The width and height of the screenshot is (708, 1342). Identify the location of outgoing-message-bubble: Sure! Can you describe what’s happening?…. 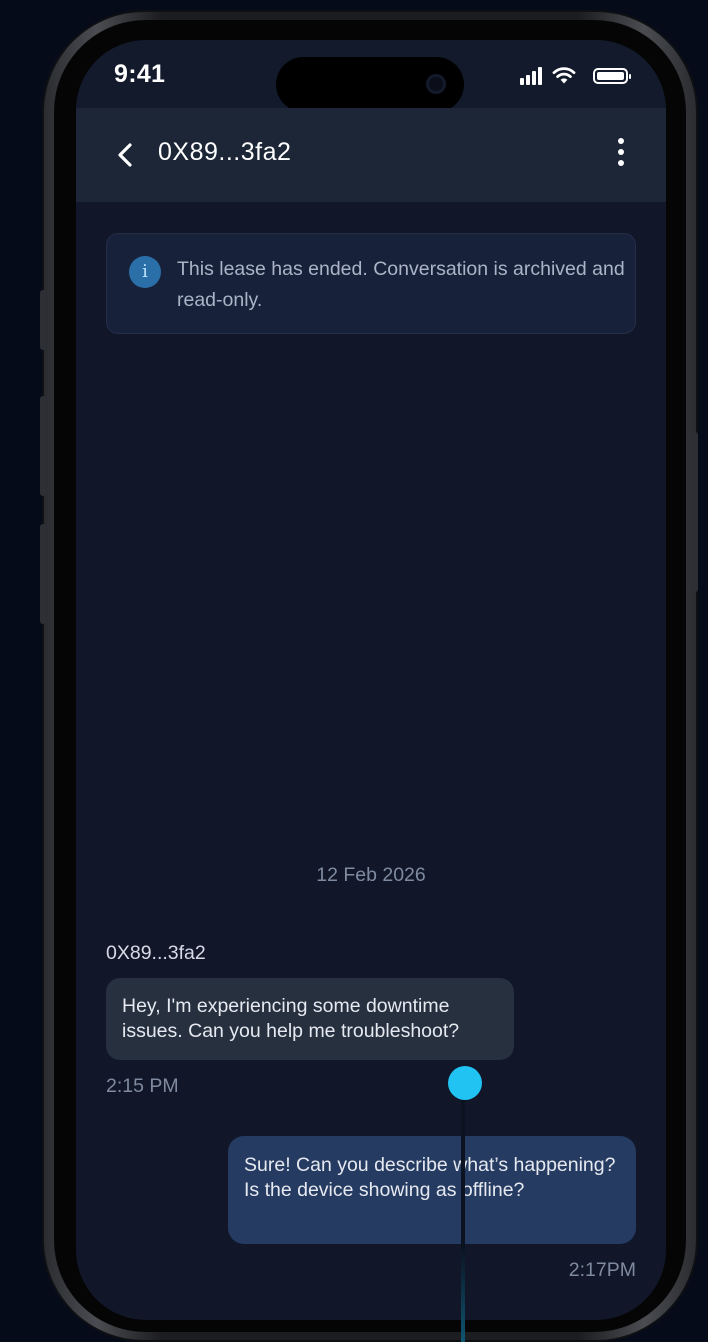
(432, 1190).